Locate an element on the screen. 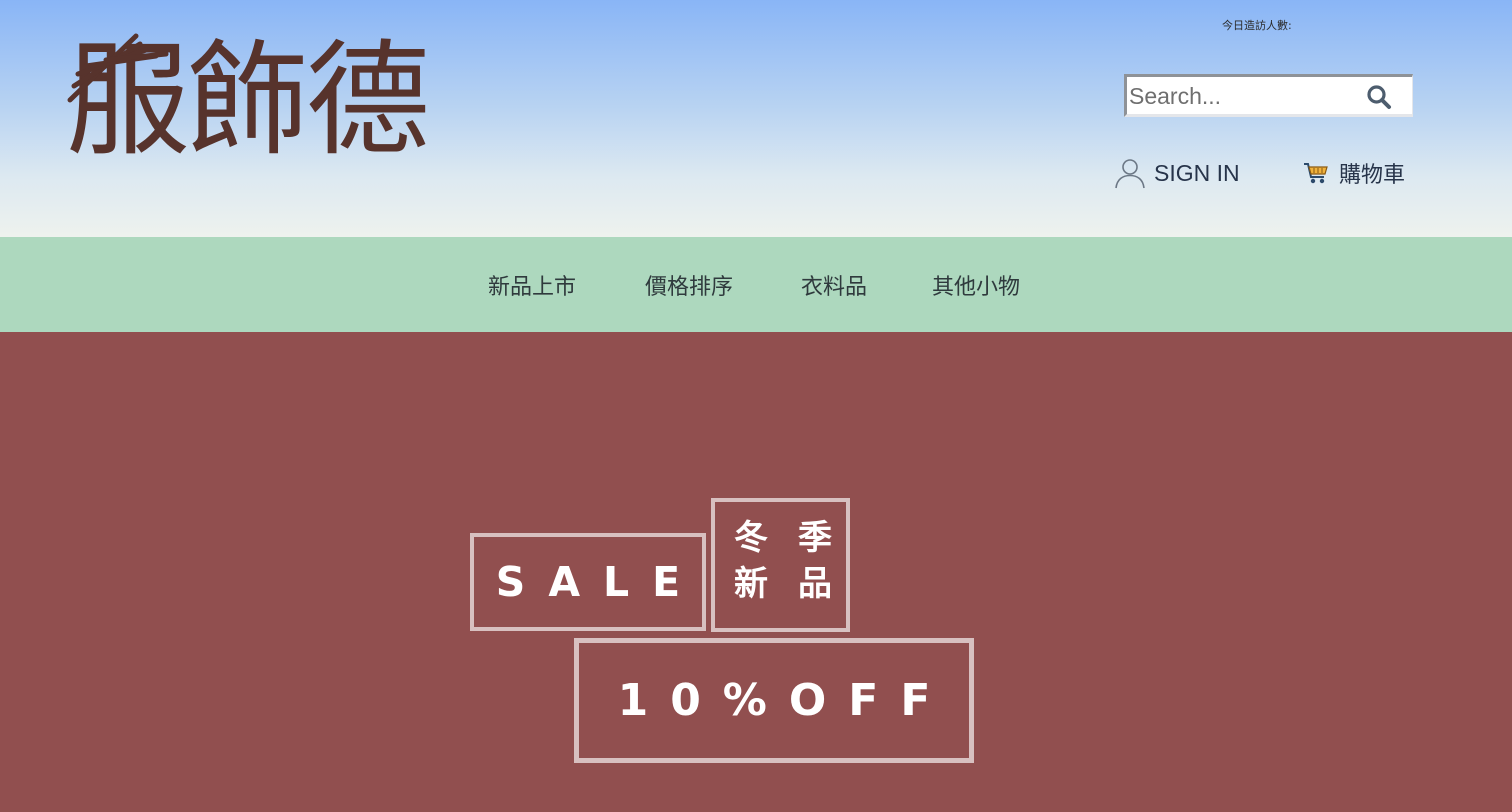 This screenshot has height=812, width=1512. logo-stripes-icon is located at coordinates (118, 68).